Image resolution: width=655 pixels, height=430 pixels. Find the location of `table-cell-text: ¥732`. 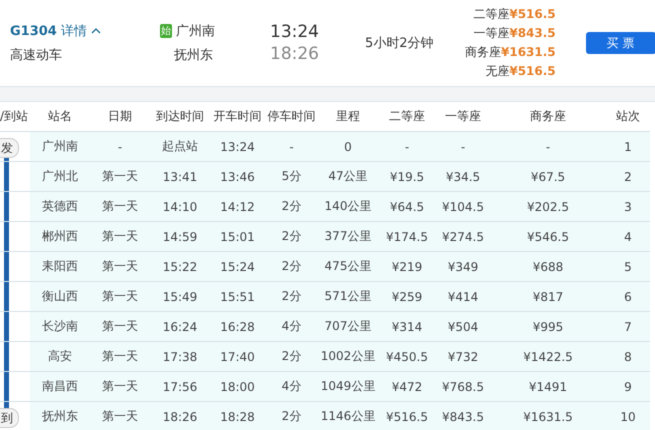

table-cell-text: ¥732 is located at coordinates (463, 357).